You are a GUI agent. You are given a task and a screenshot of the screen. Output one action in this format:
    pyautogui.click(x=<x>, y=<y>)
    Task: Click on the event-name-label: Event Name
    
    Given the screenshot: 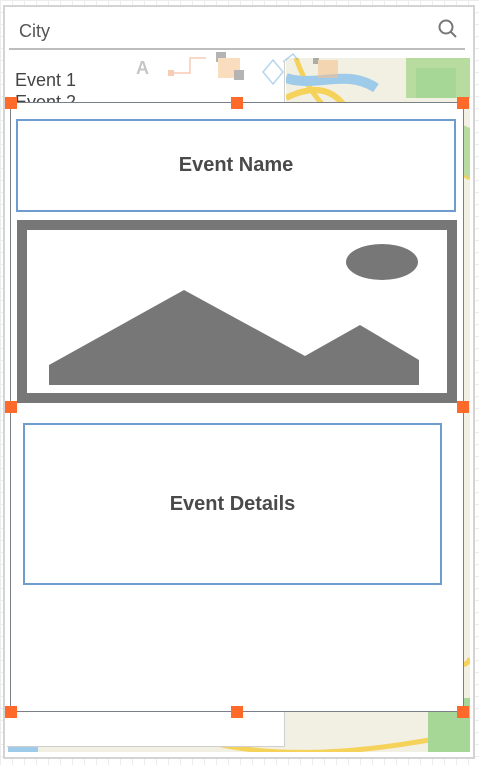 What is the action you would take?
    pyautogui.click(x=236, y=165)
    